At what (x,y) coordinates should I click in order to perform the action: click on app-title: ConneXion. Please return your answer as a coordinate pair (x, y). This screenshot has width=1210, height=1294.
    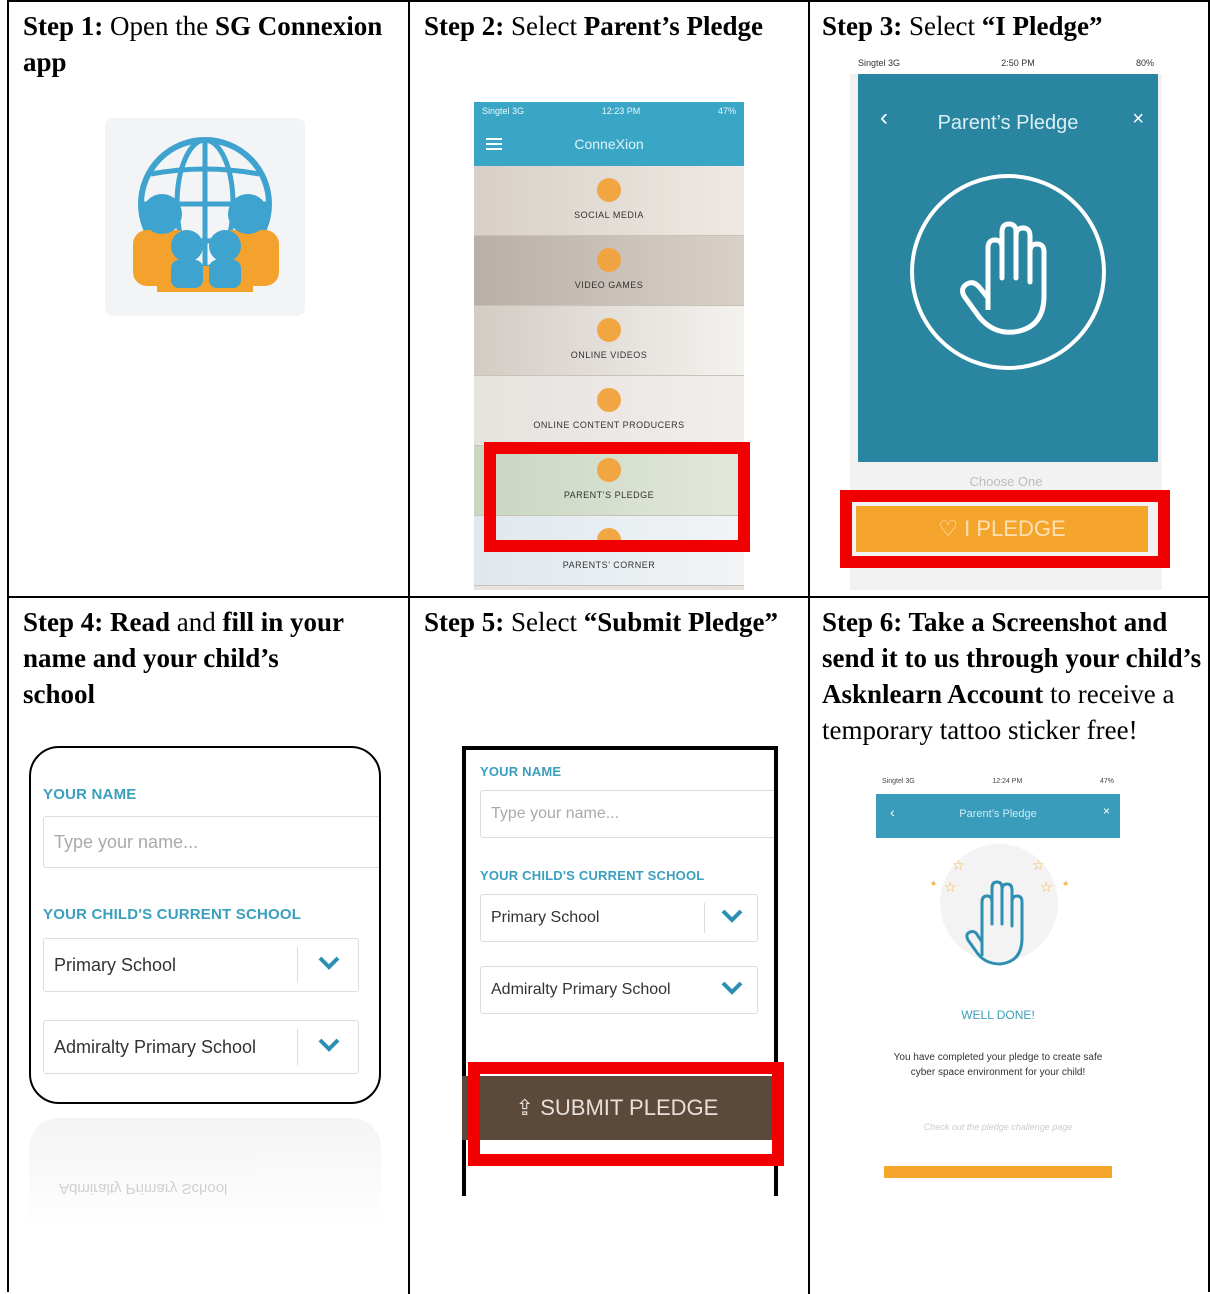
    Looking at the image, I should click on (609, 144).